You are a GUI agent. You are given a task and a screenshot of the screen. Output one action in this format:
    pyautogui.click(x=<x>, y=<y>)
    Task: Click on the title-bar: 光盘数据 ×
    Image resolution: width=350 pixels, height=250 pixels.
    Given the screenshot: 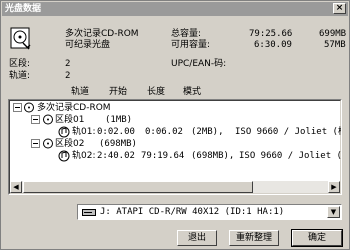 What is the action you would take?
    pyautogui.click(x=175, y=9)
    